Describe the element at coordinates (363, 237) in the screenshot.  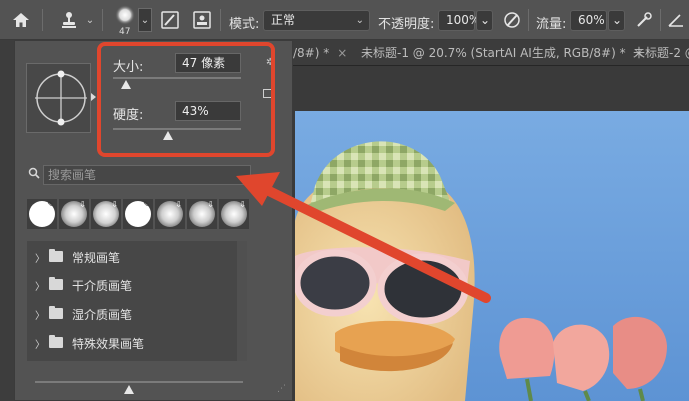
I see `annotation-arrow` at that location.